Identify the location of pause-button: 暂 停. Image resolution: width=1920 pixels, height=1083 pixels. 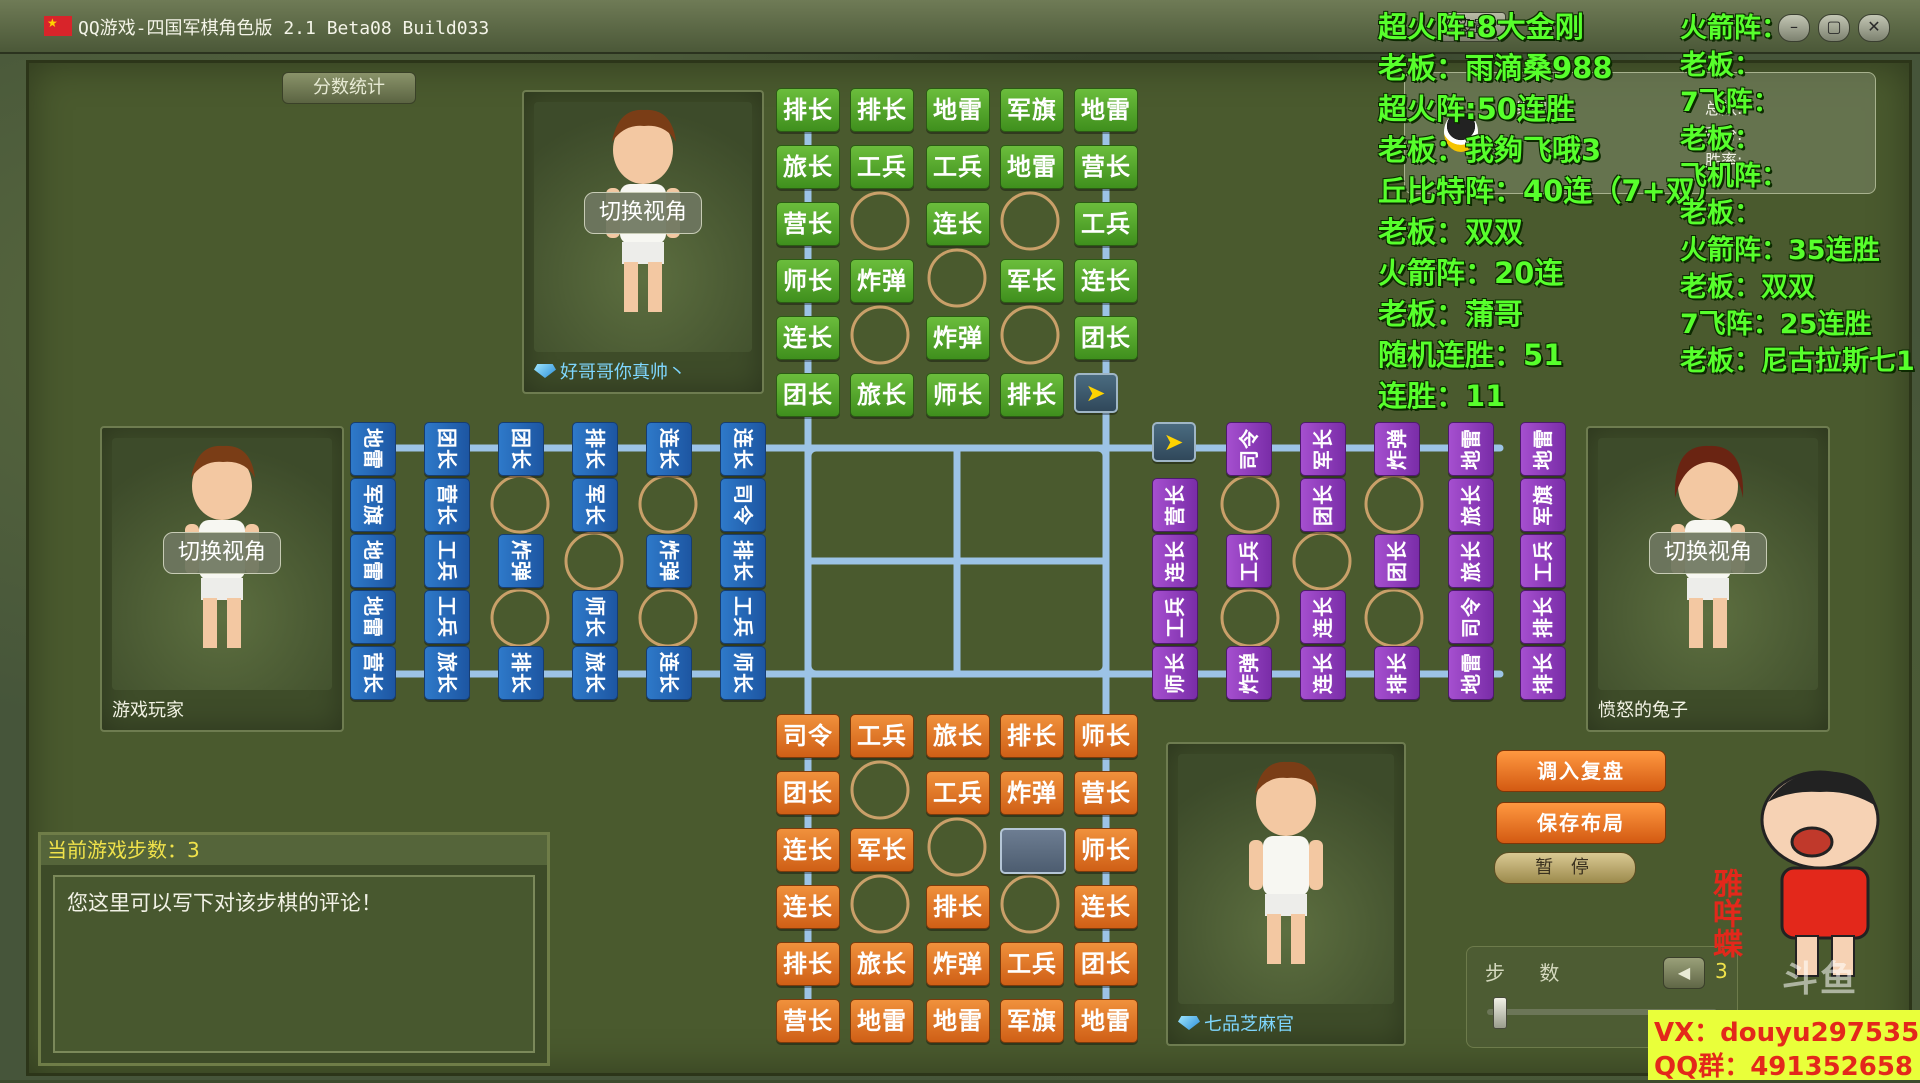
(1565, 868).